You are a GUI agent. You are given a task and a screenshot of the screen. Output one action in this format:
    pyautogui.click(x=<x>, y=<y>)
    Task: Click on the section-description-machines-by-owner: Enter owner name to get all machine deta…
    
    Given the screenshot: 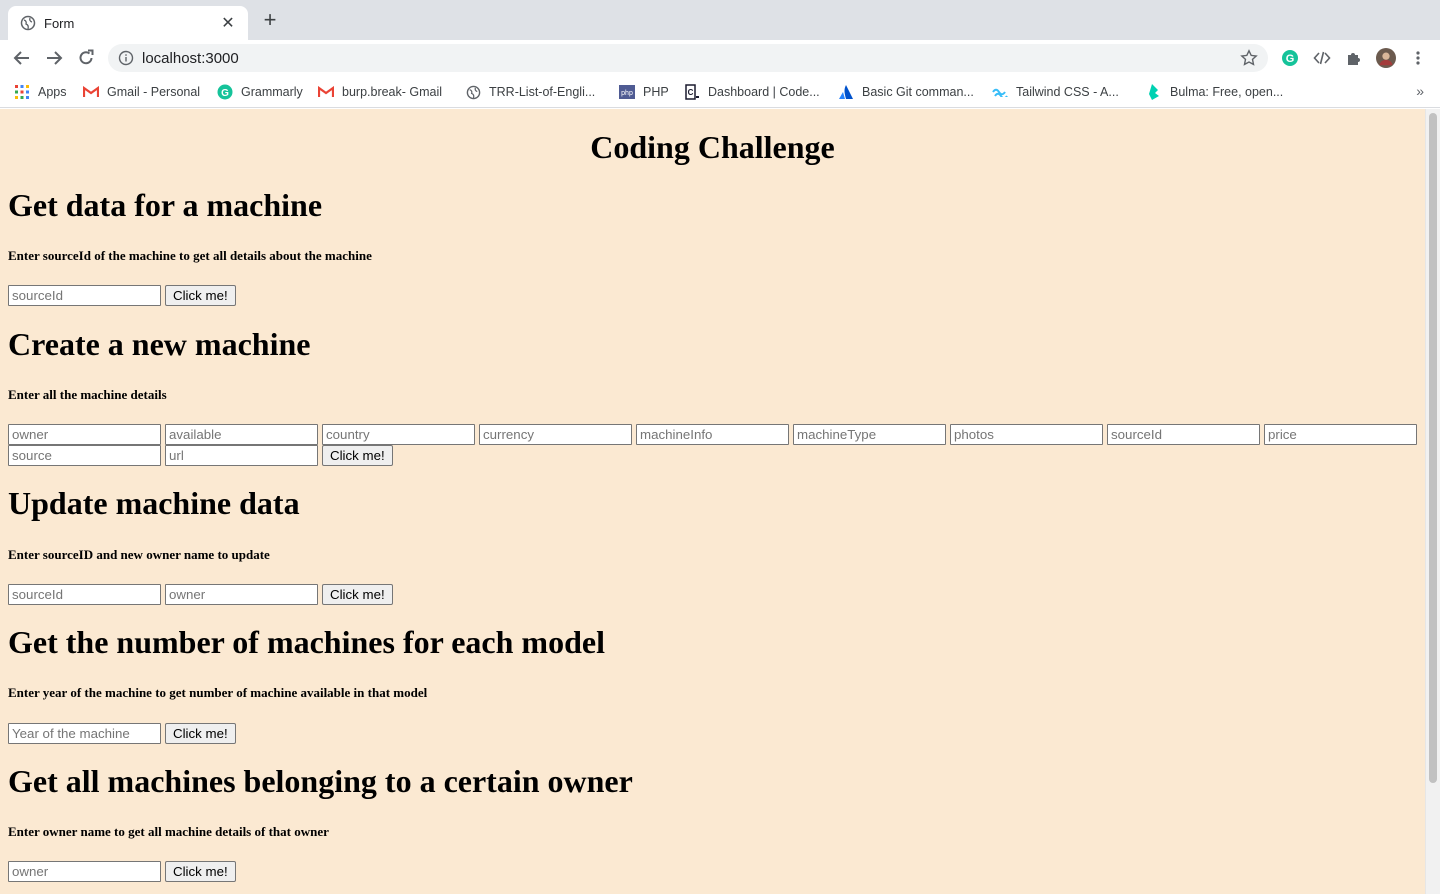 What is the action you would take?
    pyautogui.click(x=168, y=831)
    